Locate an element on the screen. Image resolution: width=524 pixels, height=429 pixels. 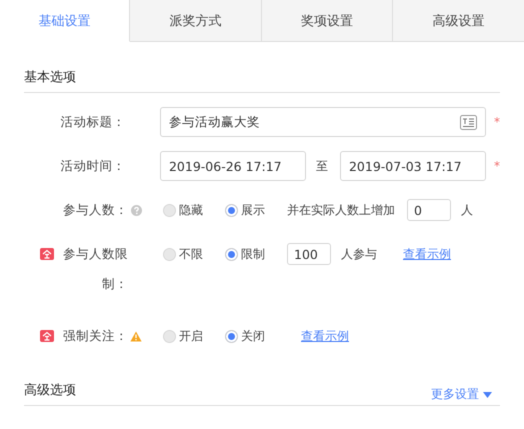
section-title: 高级选项 is located at coordinates (50, 390).